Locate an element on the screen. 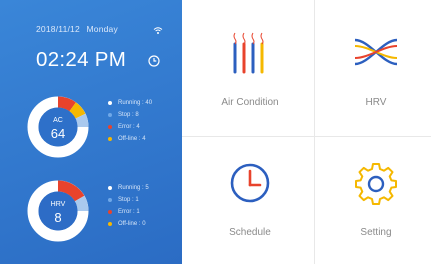 The image size is (431, 266). ac-gauge-label: AC is located at coordinates (58, 120).